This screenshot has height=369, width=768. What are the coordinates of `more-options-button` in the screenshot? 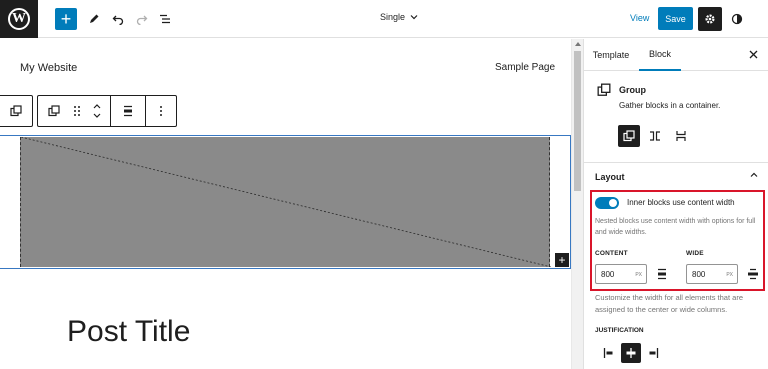 It's located at (161, 111).